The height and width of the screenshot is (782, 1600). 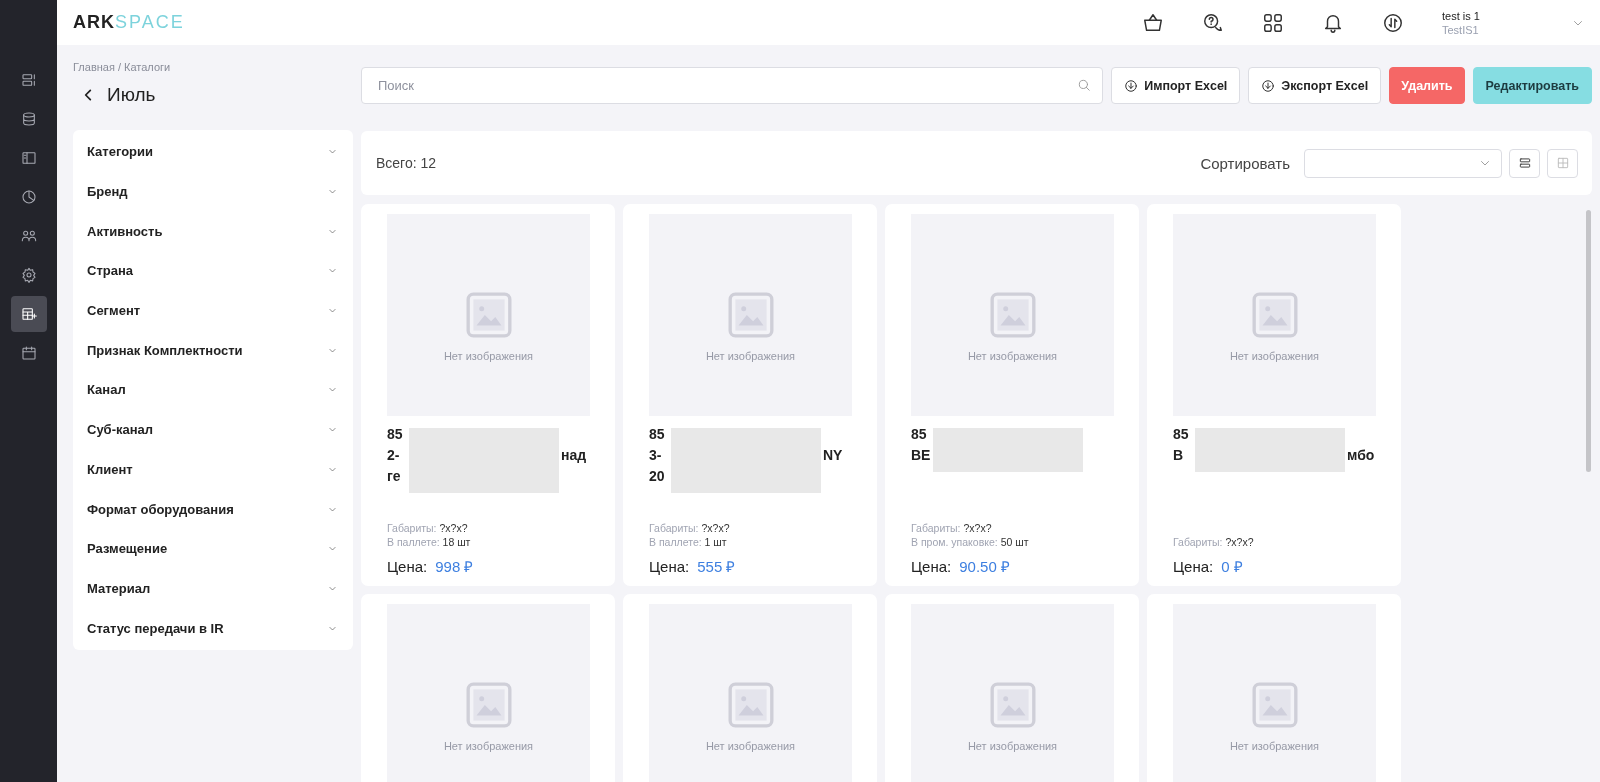 I want to click on product-title-fragment: над, so click(x=573, y=455).